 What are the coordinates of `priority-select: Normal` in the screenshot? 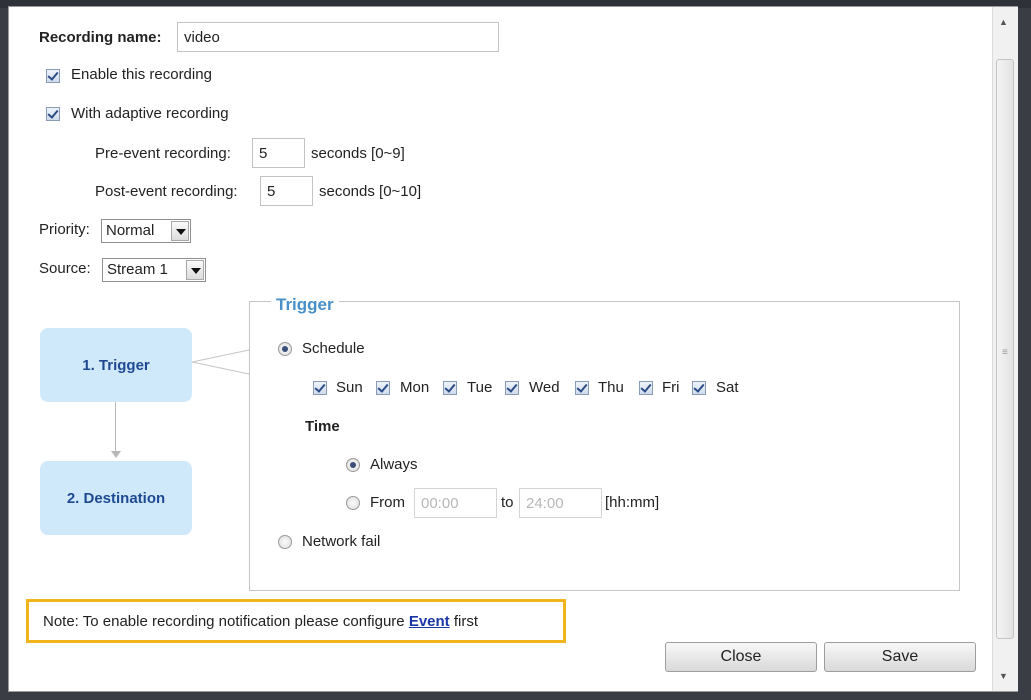 It's located at (146, 231).